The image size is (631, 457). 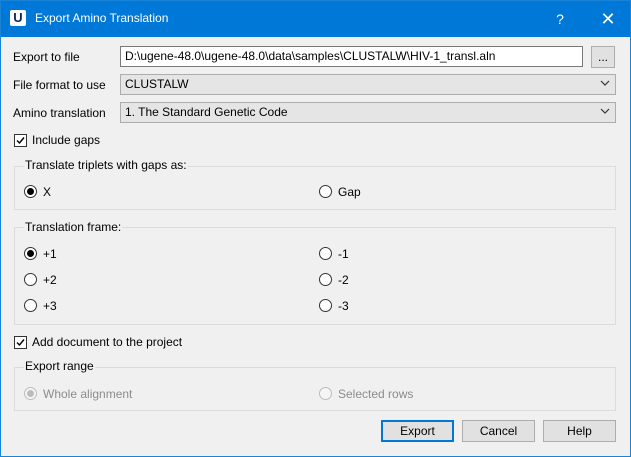 What do you see at coordinates (325, 305) in the screenshot?
I see `frame-minus3-radio` at bounding box center [325, 305].